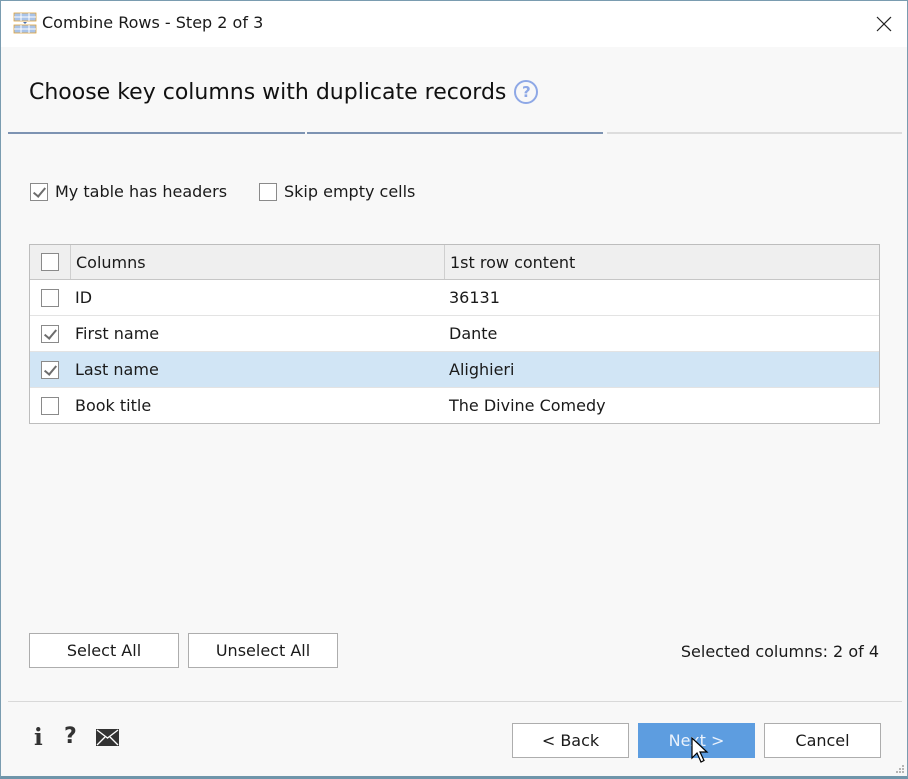 This screenshot has height=779, width=908. Describe the element at coordinates (117, 333) in the screenshot. I see `row-column-name: First name` at that location.